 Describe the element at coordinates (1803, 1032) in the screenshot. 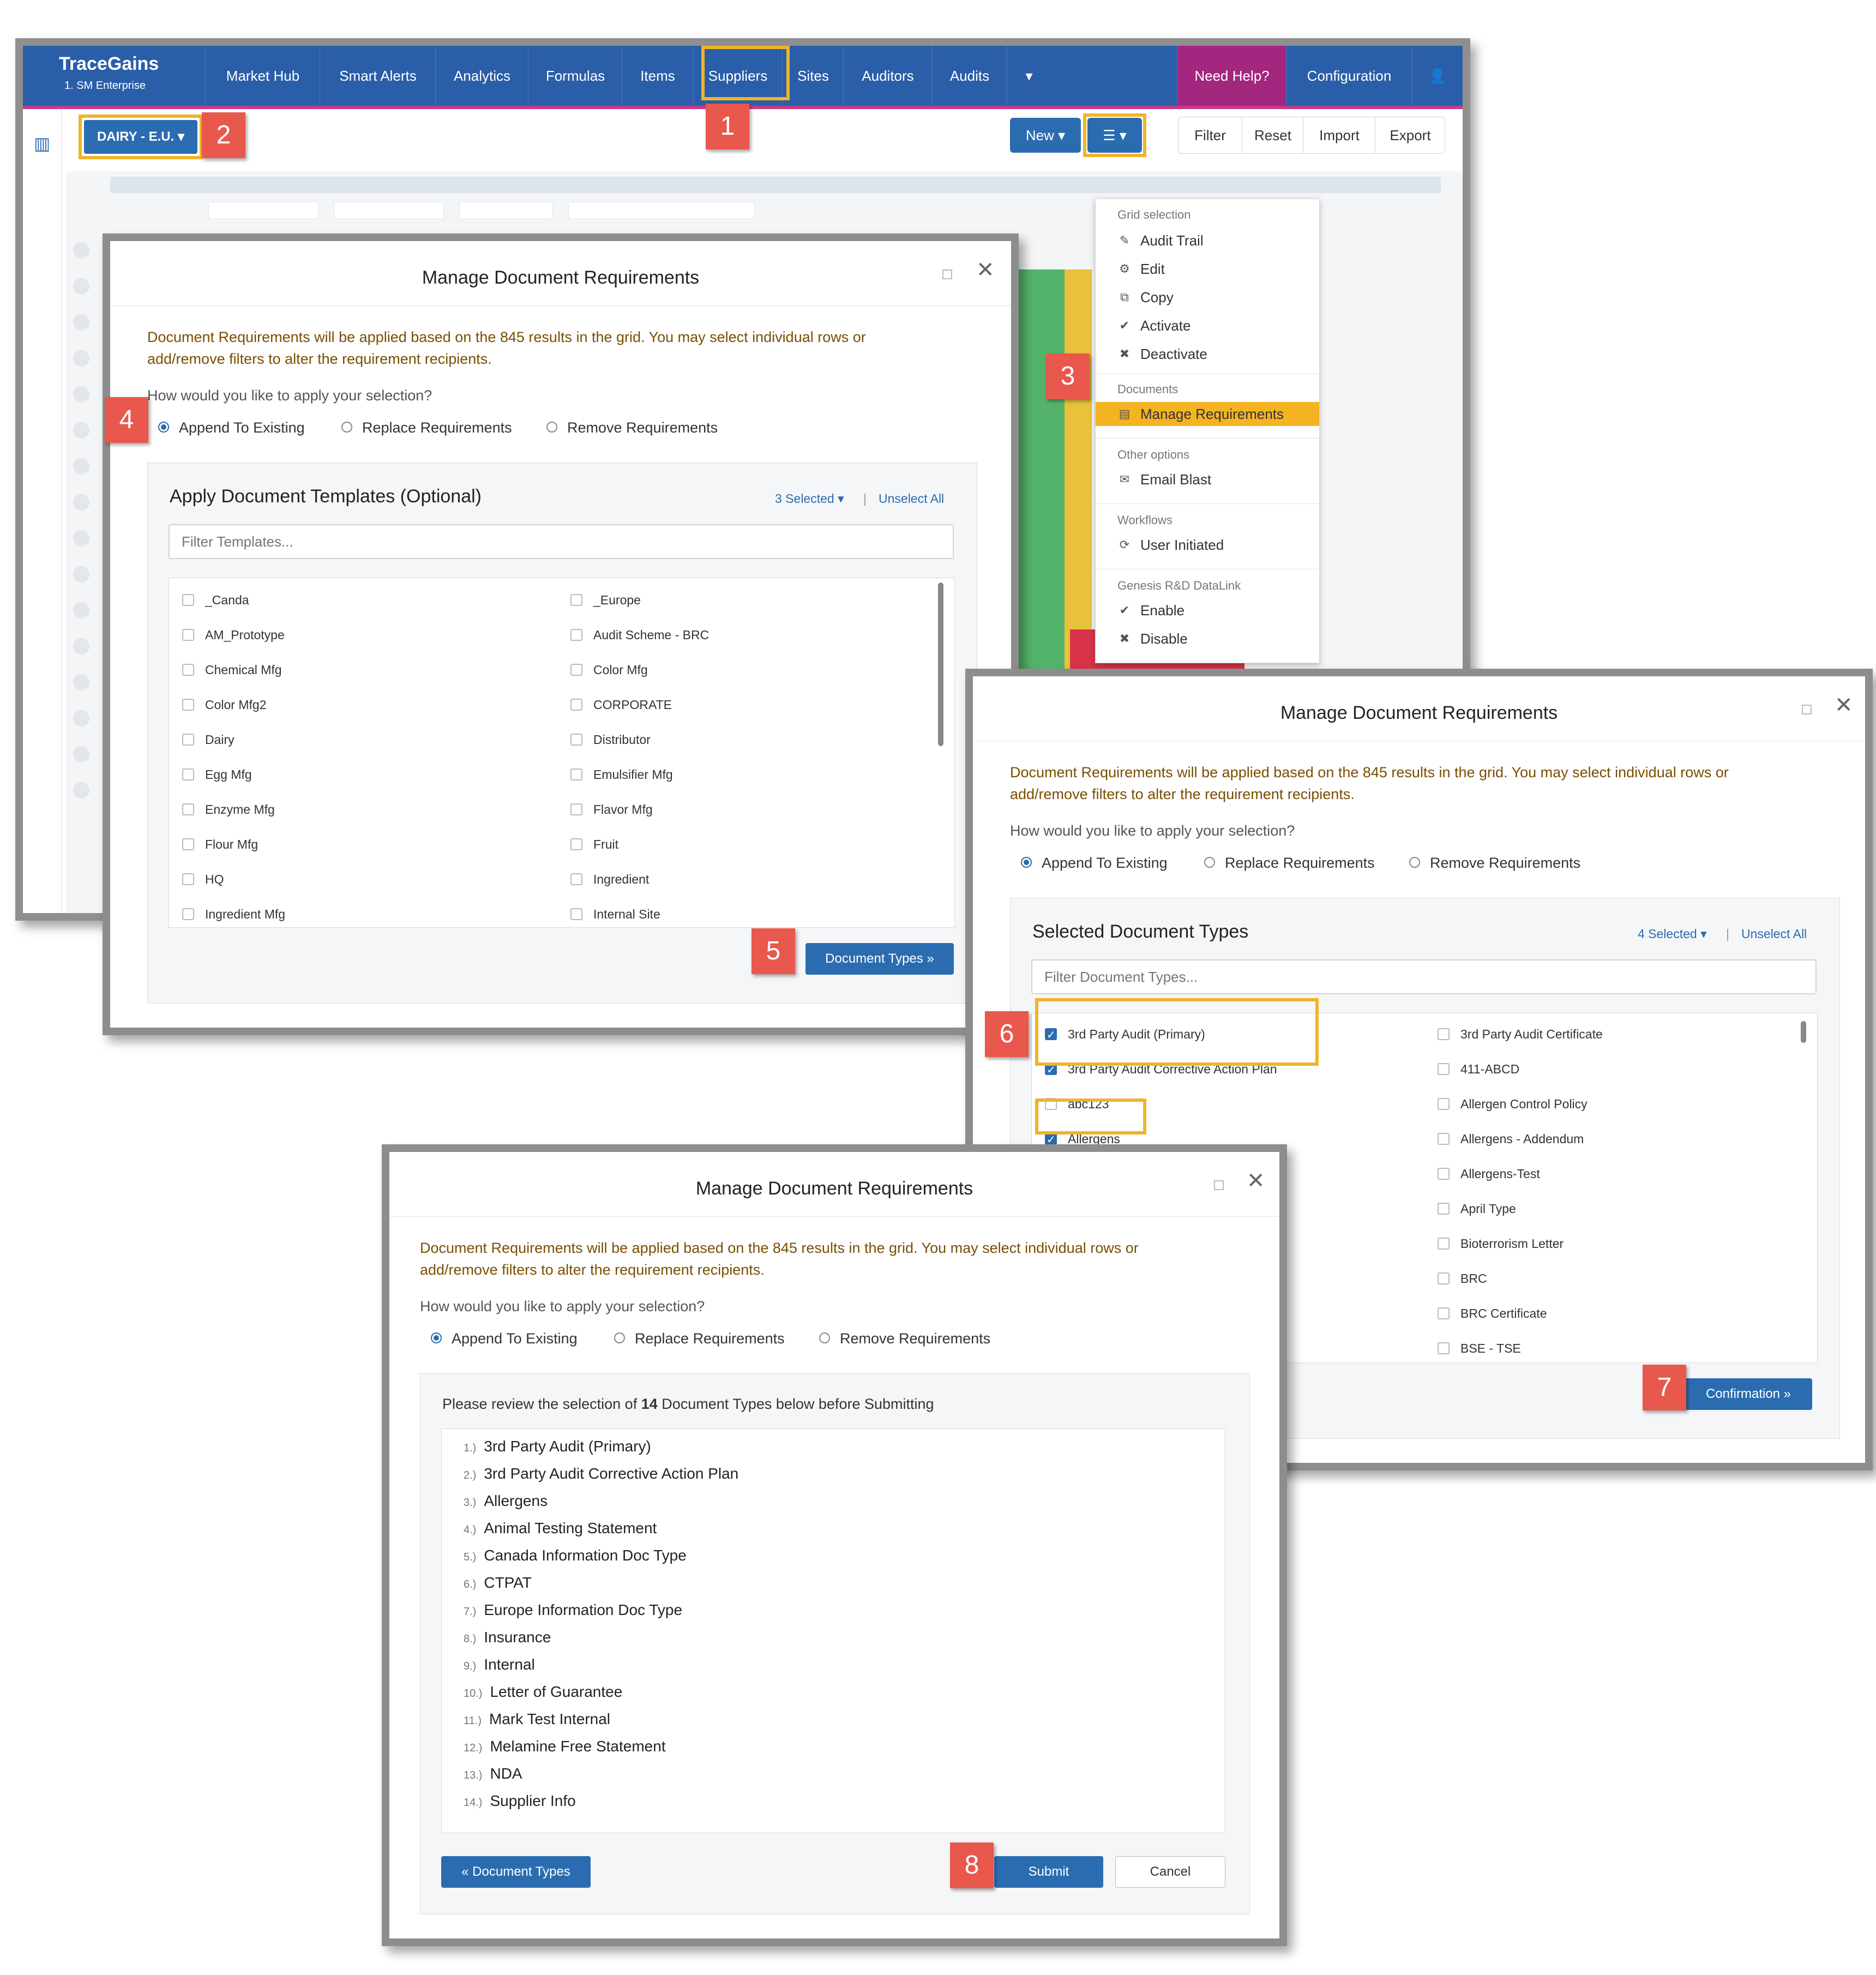

I see `doctypes-scrollbar` at that location.